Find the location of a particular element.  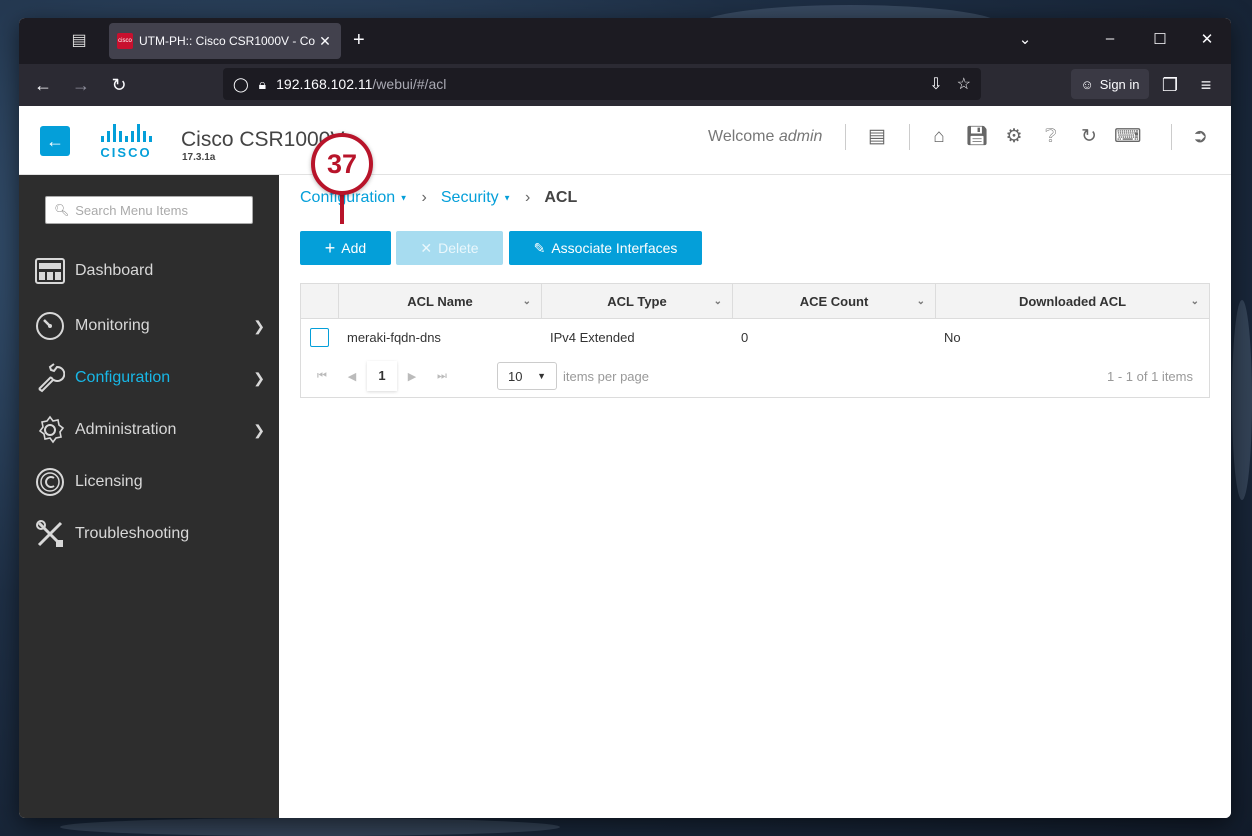

sidebar-item-licensing: Licensing is located at coordinates (149, 482).